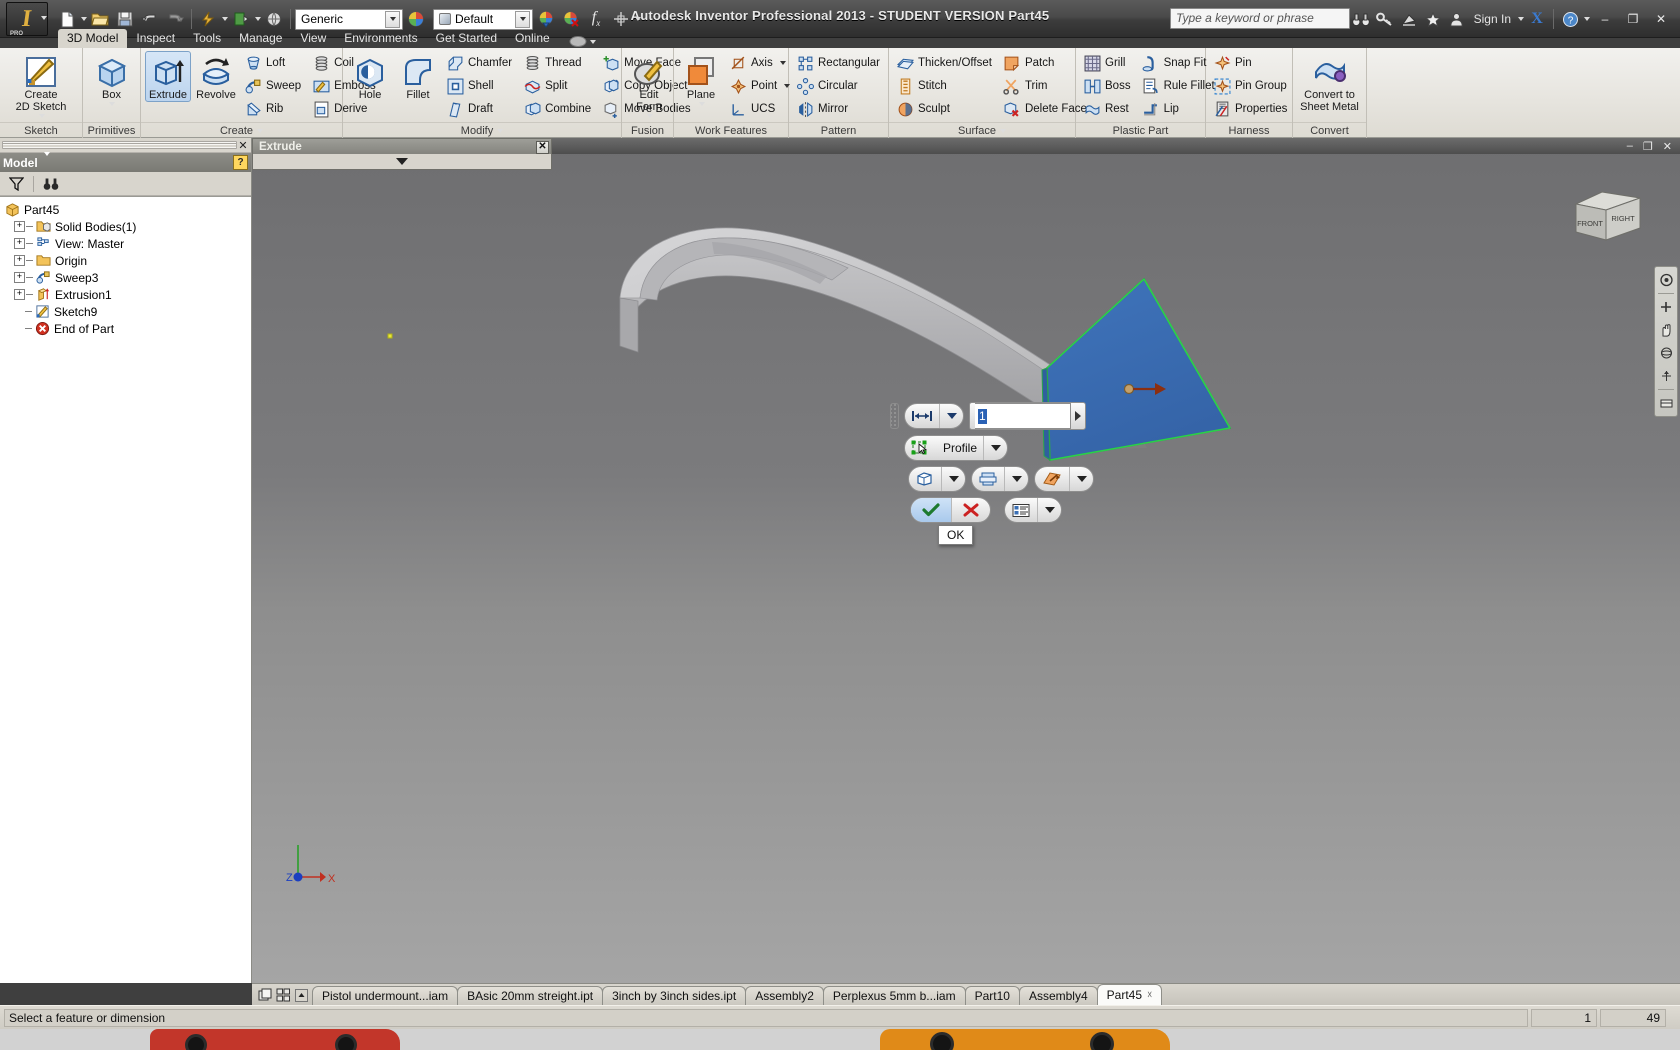 This screenshot has height=1050, width=1680. I want to click on ribbon-button-rectangular: Rectangular, so click(839, 63).